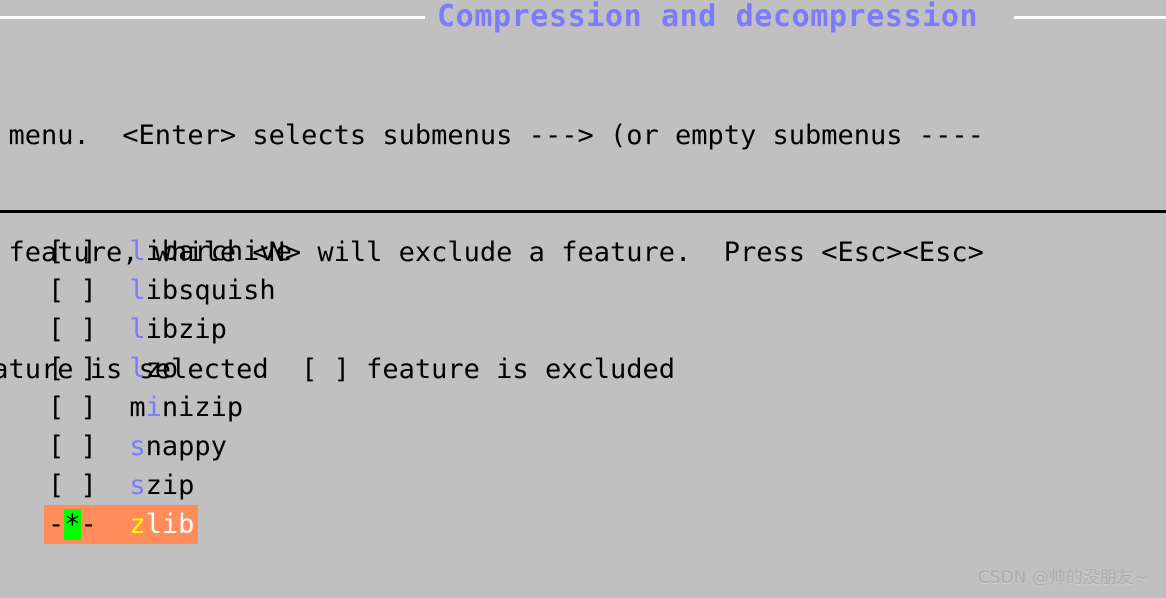  Describe the element at coordinates (210, 290) in the screenshot. I see `menu-item-label: ibsquish` at that location.